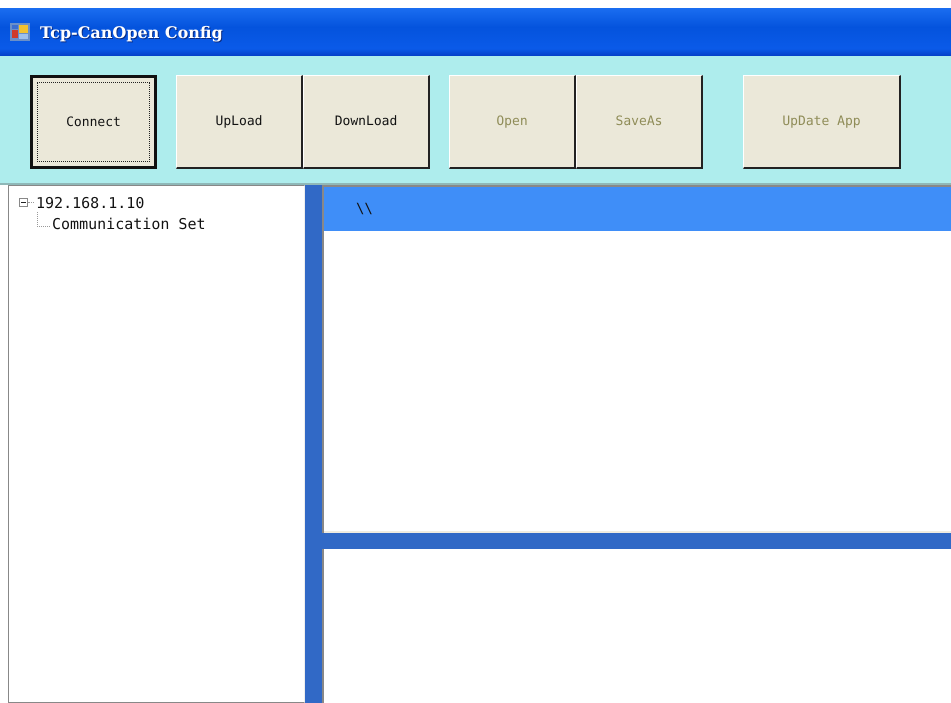  What do you see at coordinates (129, 223) in the screenshot?
I see `tree-item: Communication Set` at bounding box center [129, 223].